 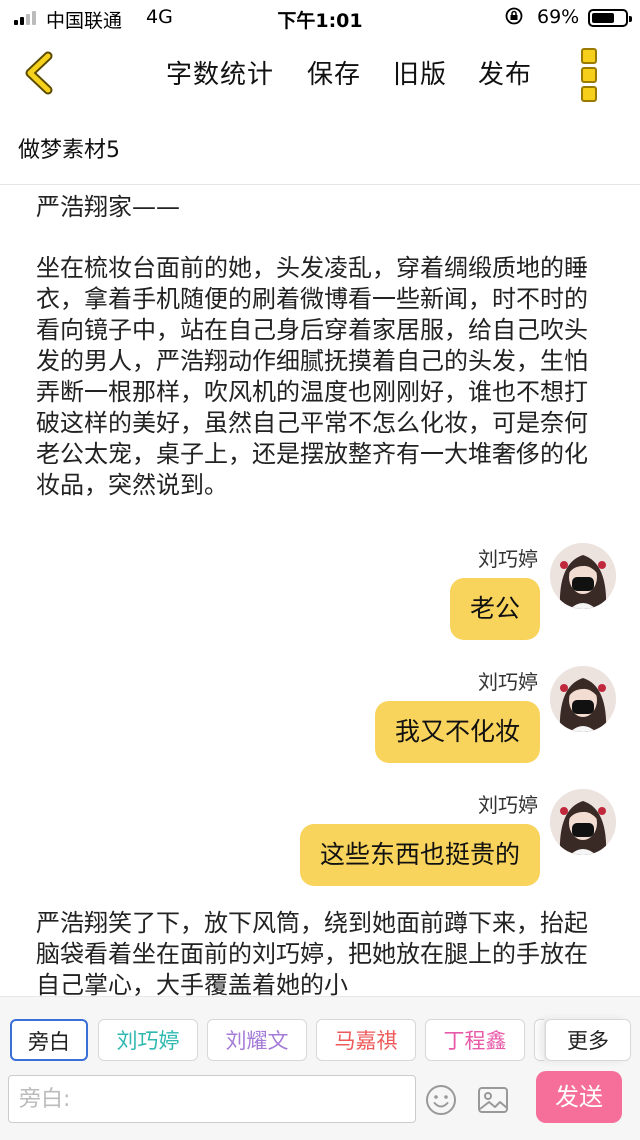 What do you see at coordinates (320, 18) in the screenshot?
I see `status-bar: 中国联通 4G 下午1:01 69%` at bounding box center [320, 18].